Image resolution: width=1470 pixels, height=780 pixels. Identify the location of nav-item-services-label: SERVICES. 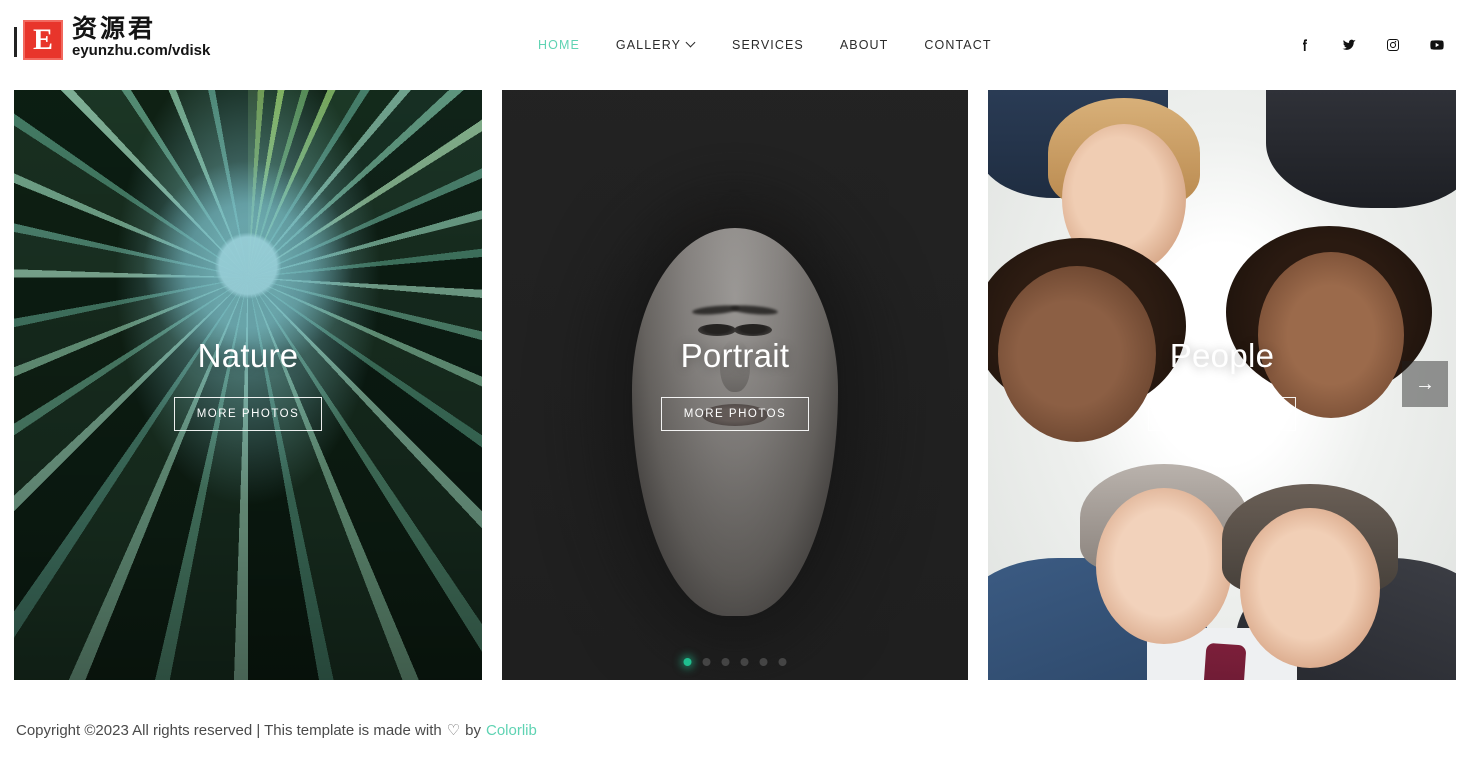
(768, 45).